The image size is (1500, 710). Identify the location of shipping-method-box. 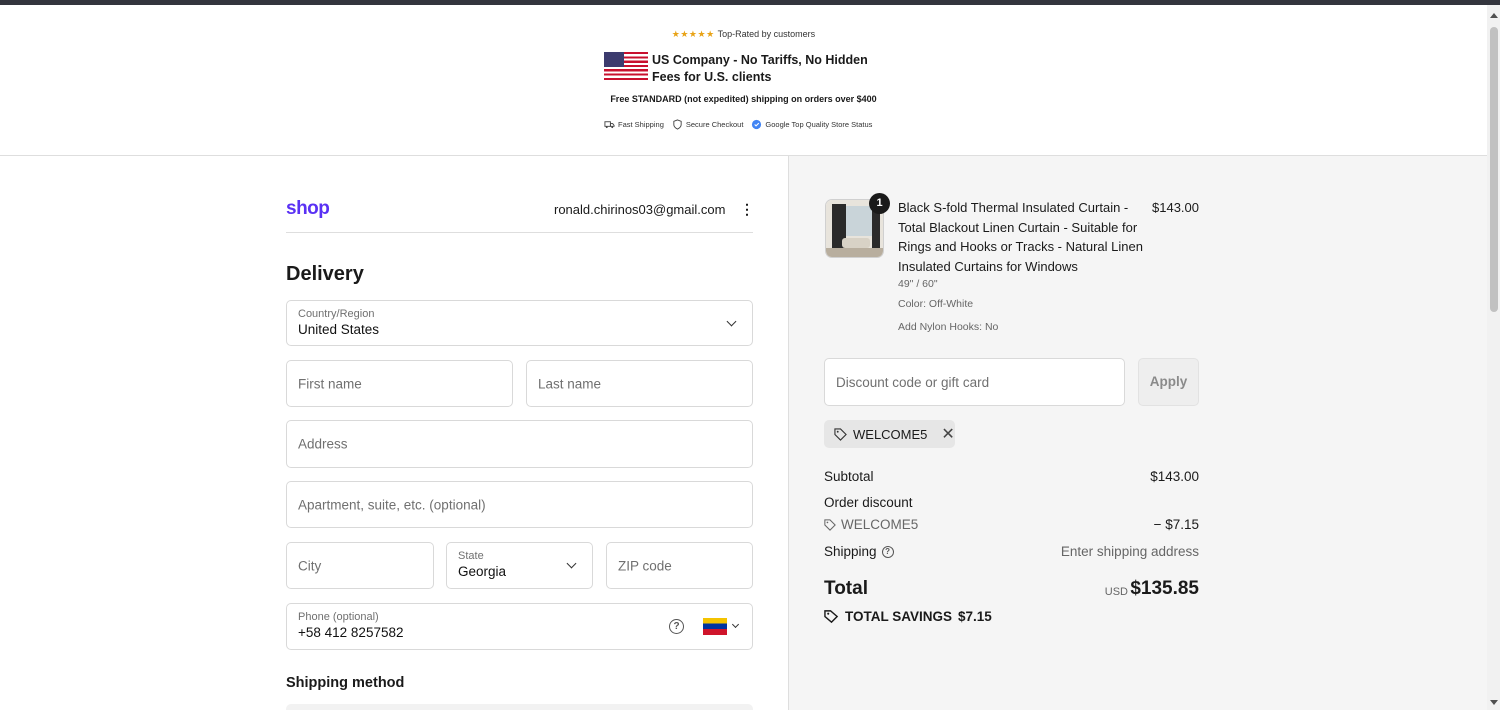
(519, 707).